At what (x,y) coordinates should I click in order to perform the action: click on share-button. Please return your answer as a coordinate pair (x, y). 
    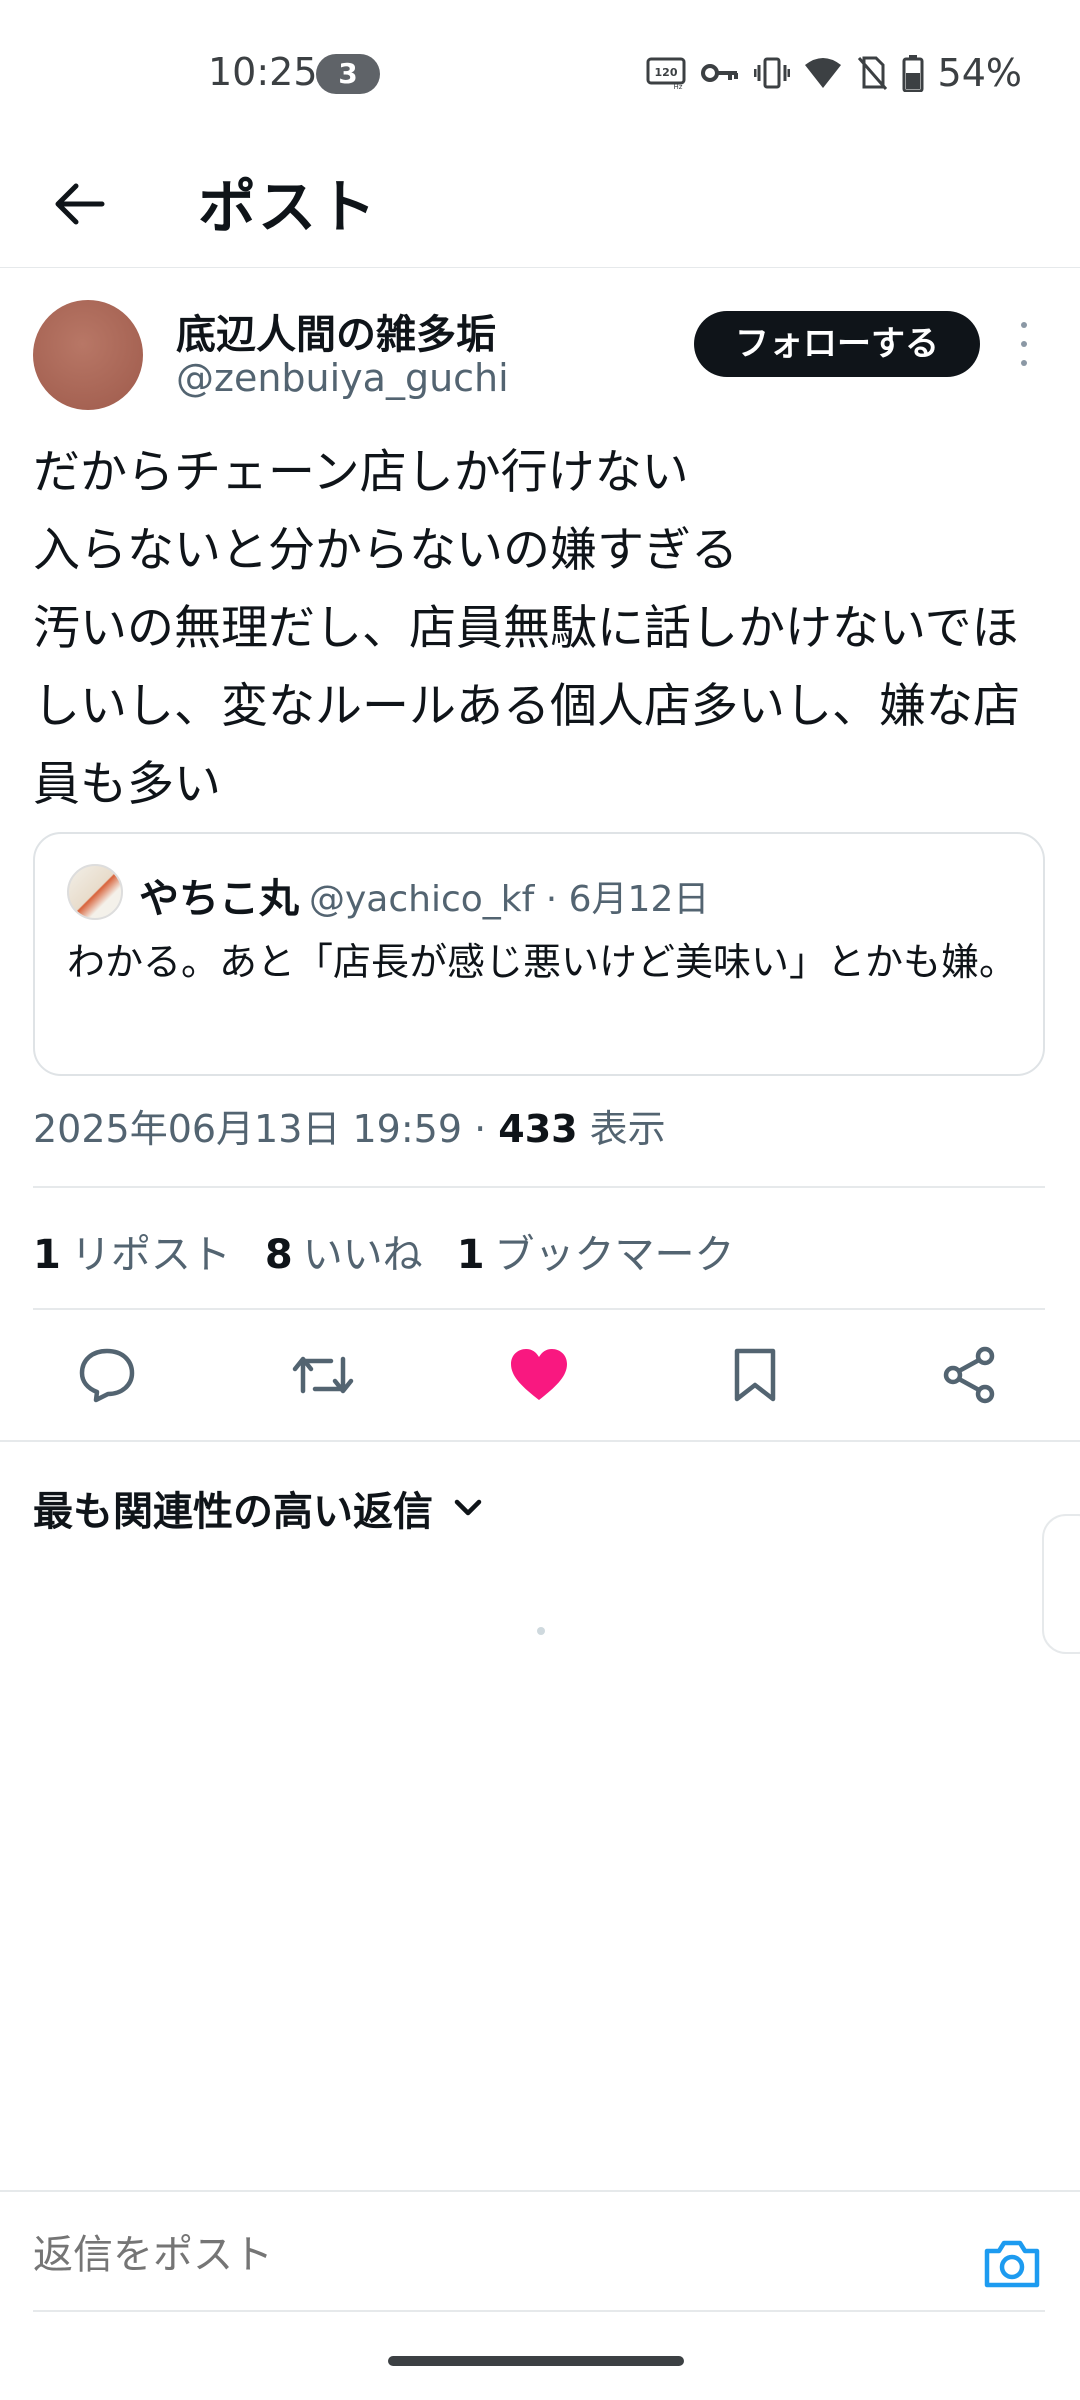
    Looking at the image, I should click on (969, 1375).